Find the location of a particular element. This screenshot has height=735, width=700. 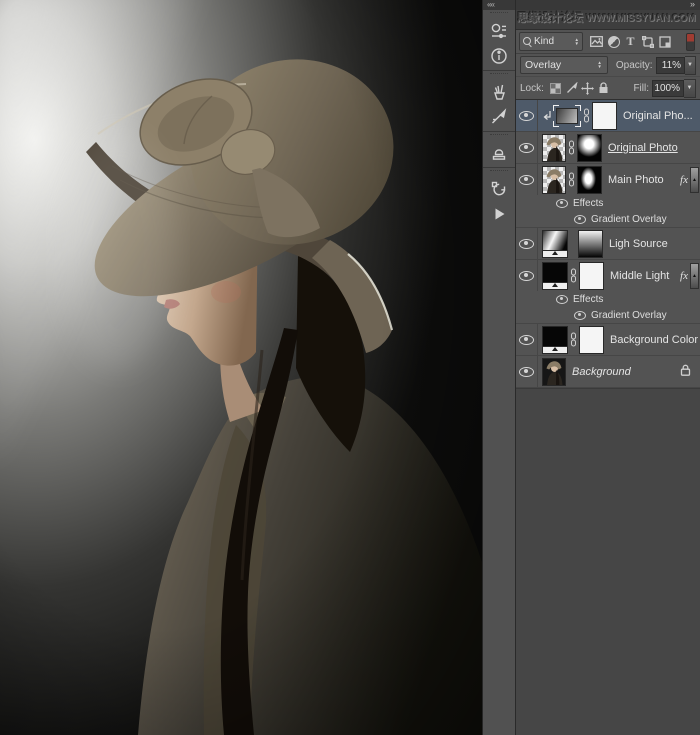

history-panel-icon is located at coordinates (499, 188).